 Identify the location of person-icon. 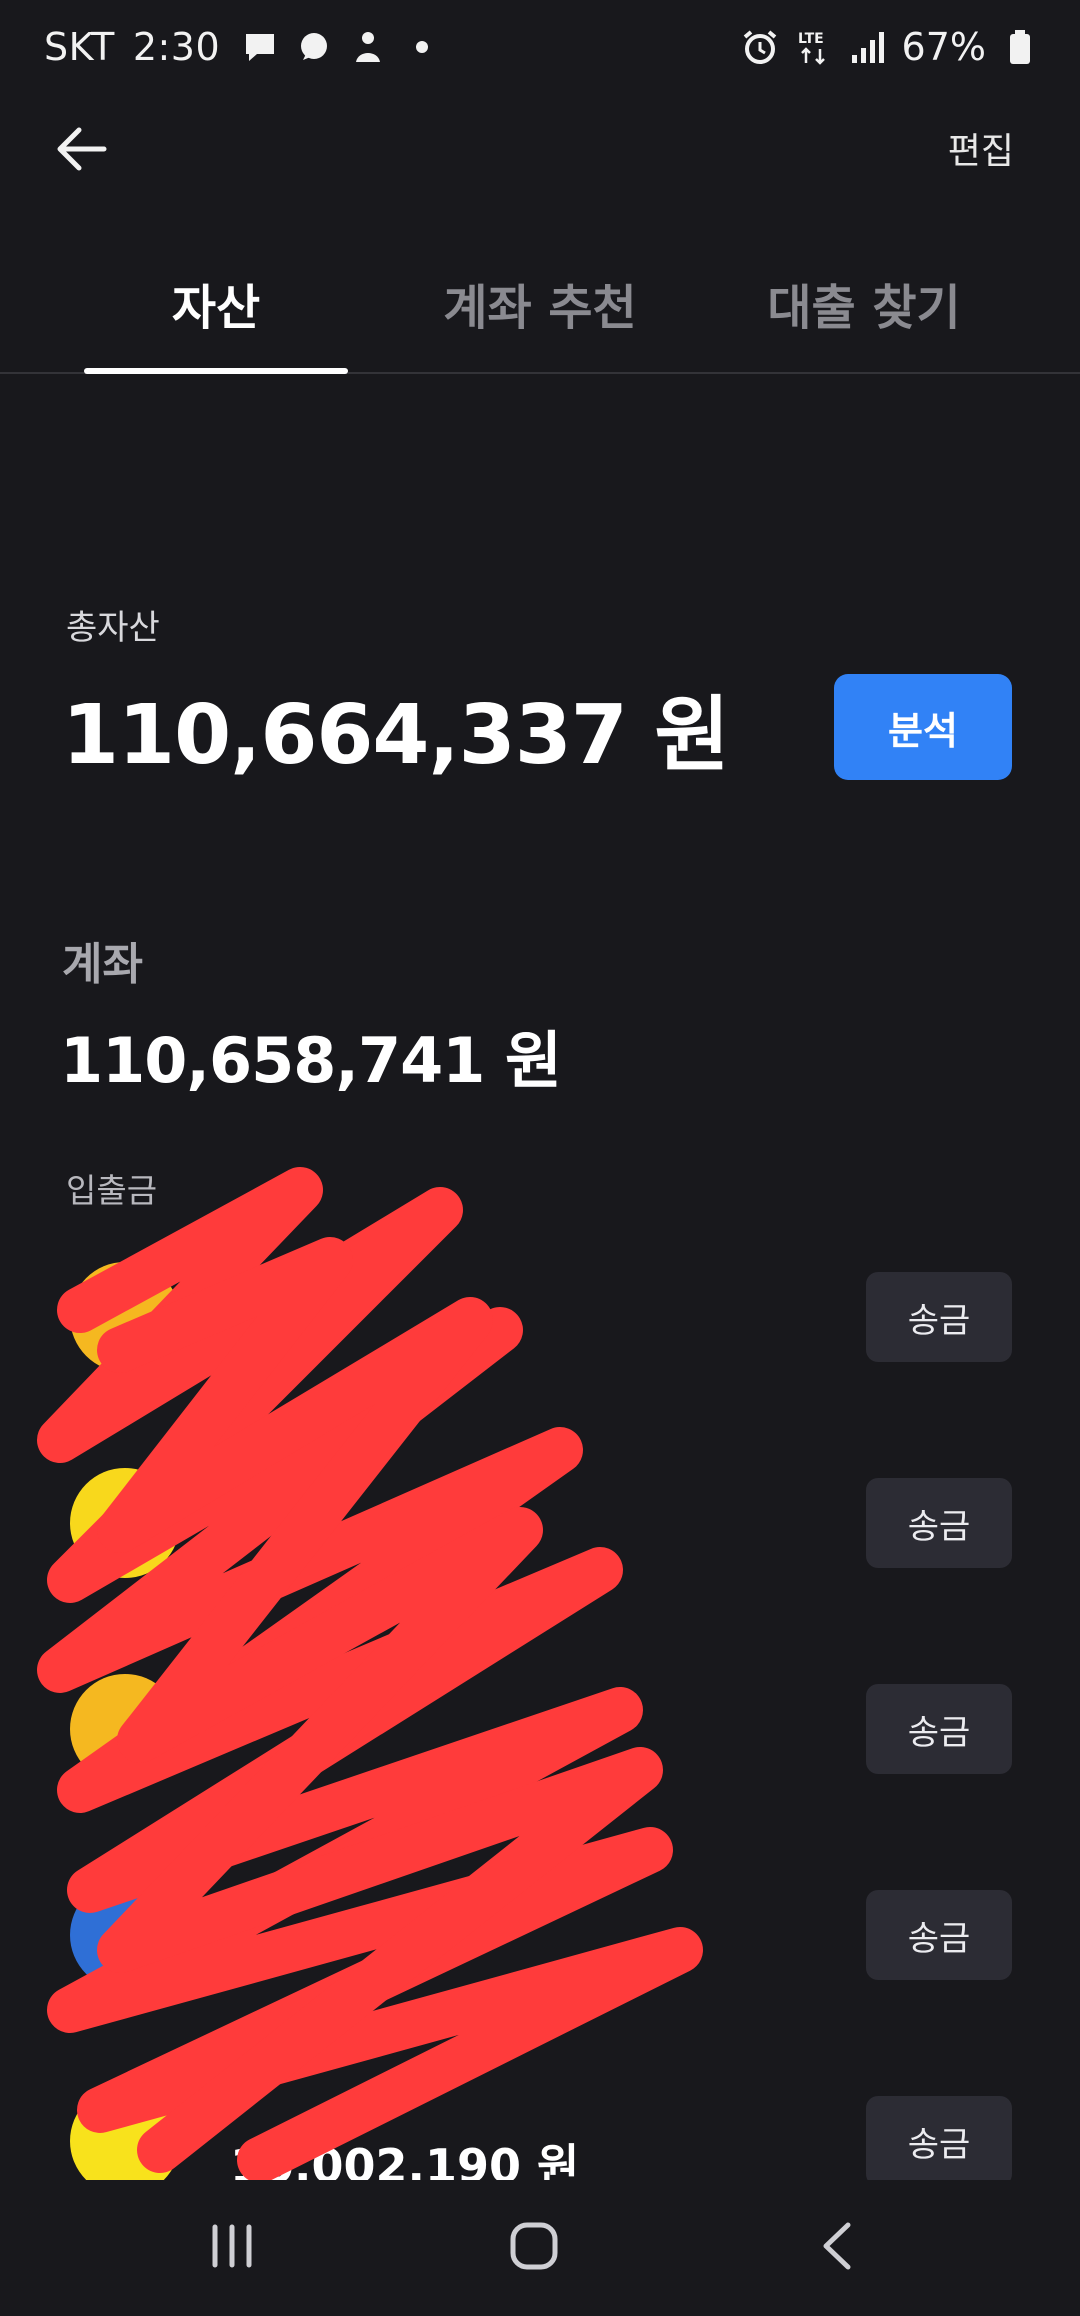
(368, 47).